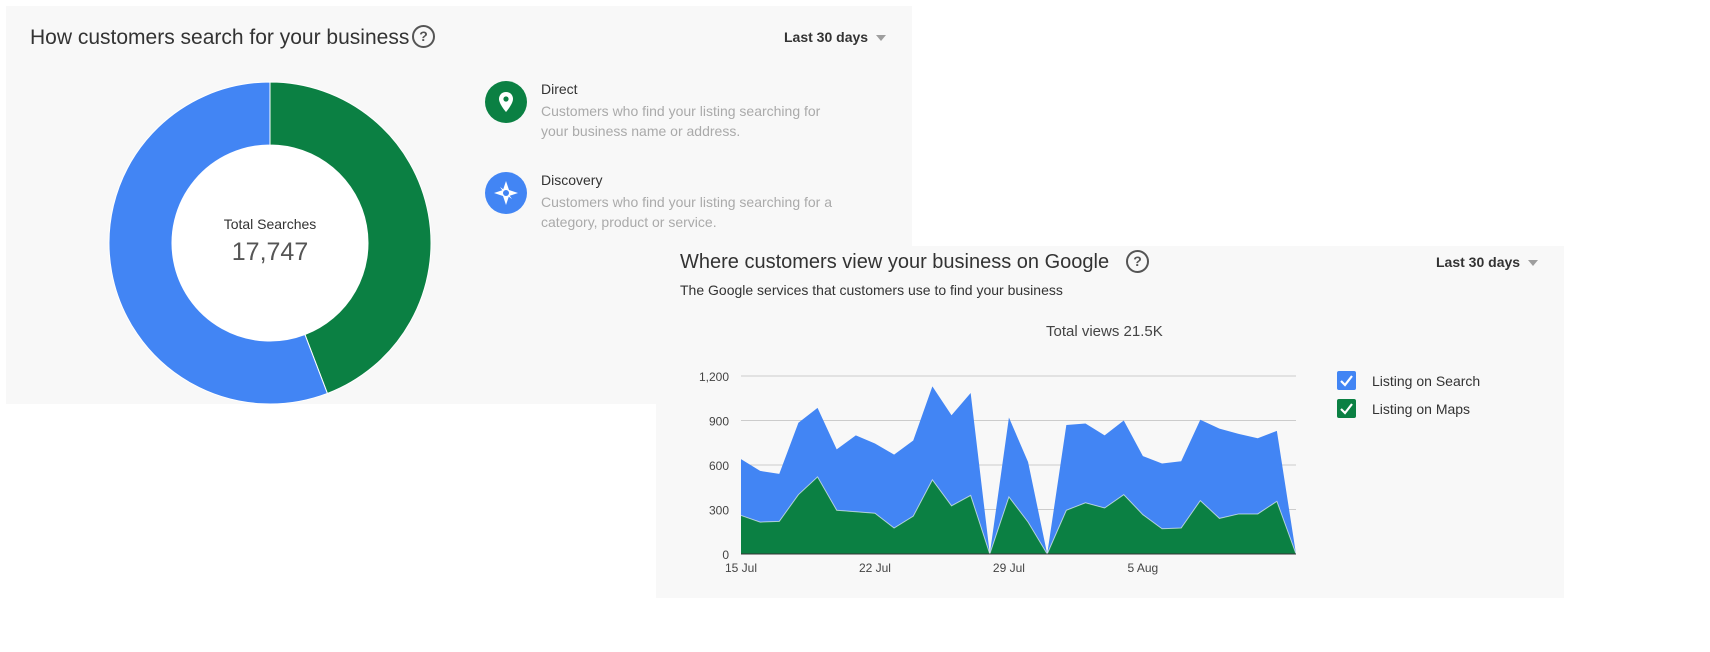 The height and width of the screenshot is (652, 1710). I want to click on donut-center-value: 17,747, so click(270, 252).